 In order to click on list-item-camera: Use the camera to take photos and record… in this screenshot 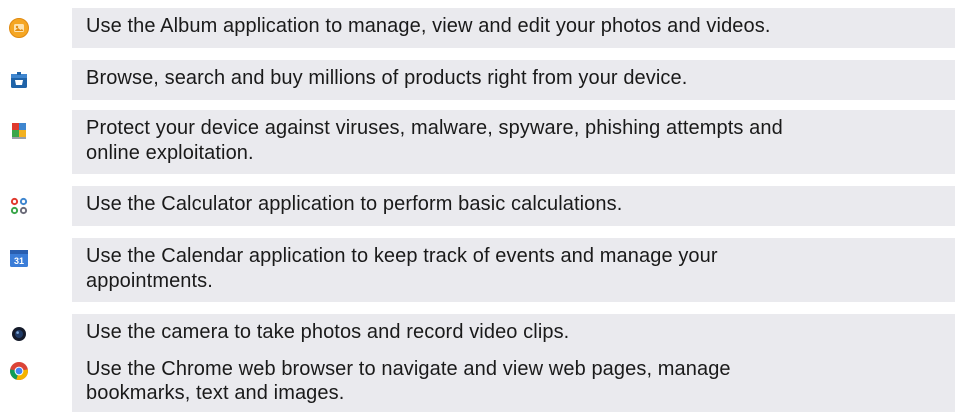, I will do `click(477, 334)`.